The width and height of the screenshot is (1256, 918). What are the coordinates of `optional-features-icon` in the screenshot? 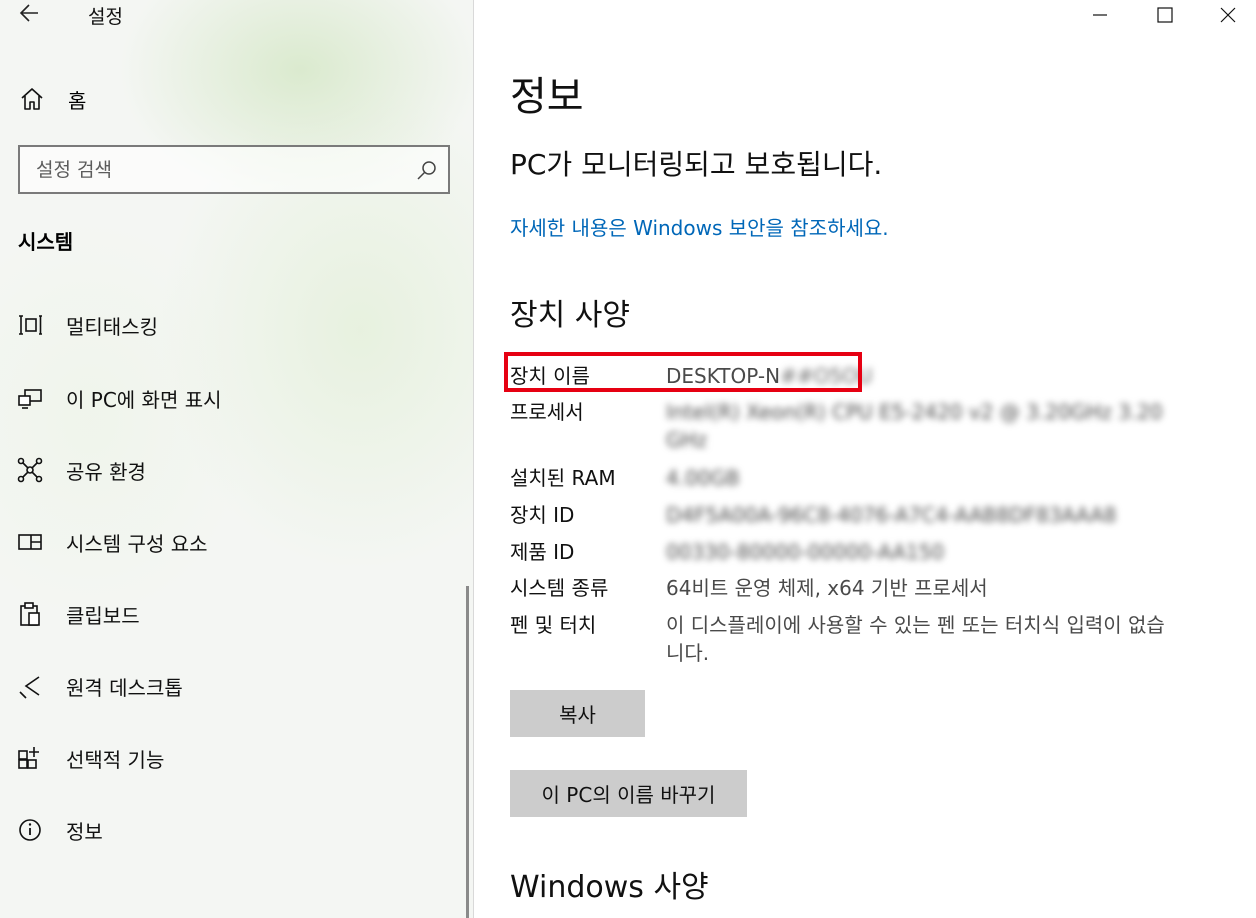 It's located at (30, 758).